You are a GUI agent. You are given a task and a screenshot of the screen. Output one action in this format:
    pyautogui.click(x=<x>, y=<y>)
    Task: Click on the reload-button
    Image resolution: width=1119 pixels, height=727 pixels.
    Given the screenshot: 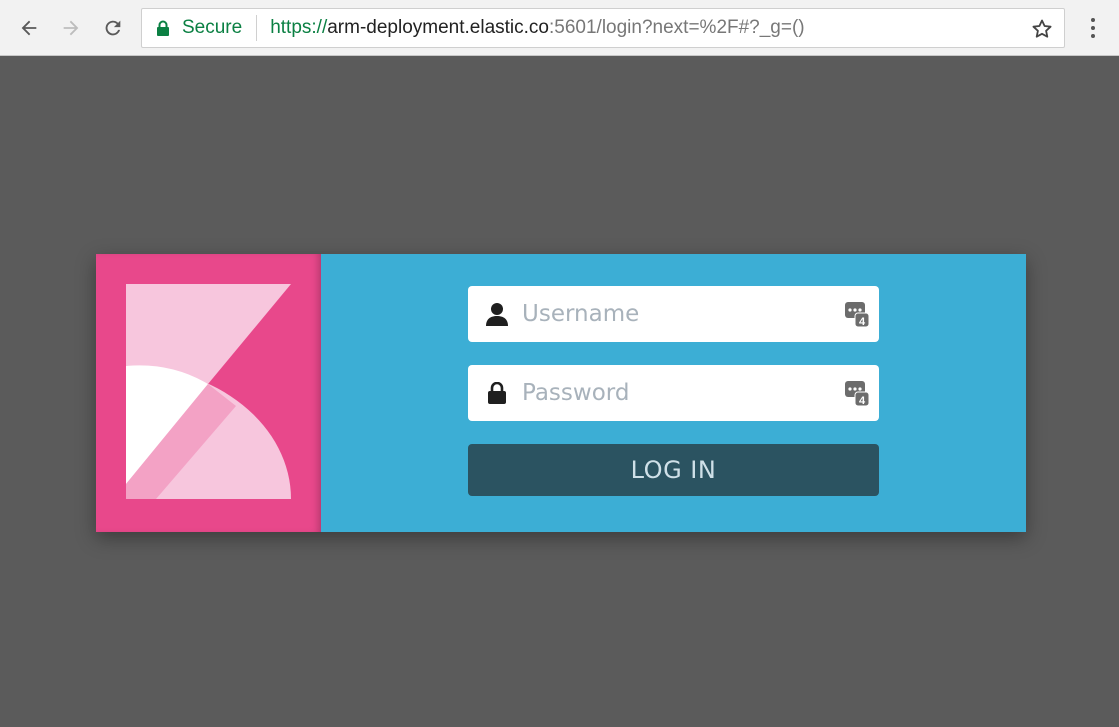 What is the action you would take?
    pyautogui.click(x=113, y=28)
    